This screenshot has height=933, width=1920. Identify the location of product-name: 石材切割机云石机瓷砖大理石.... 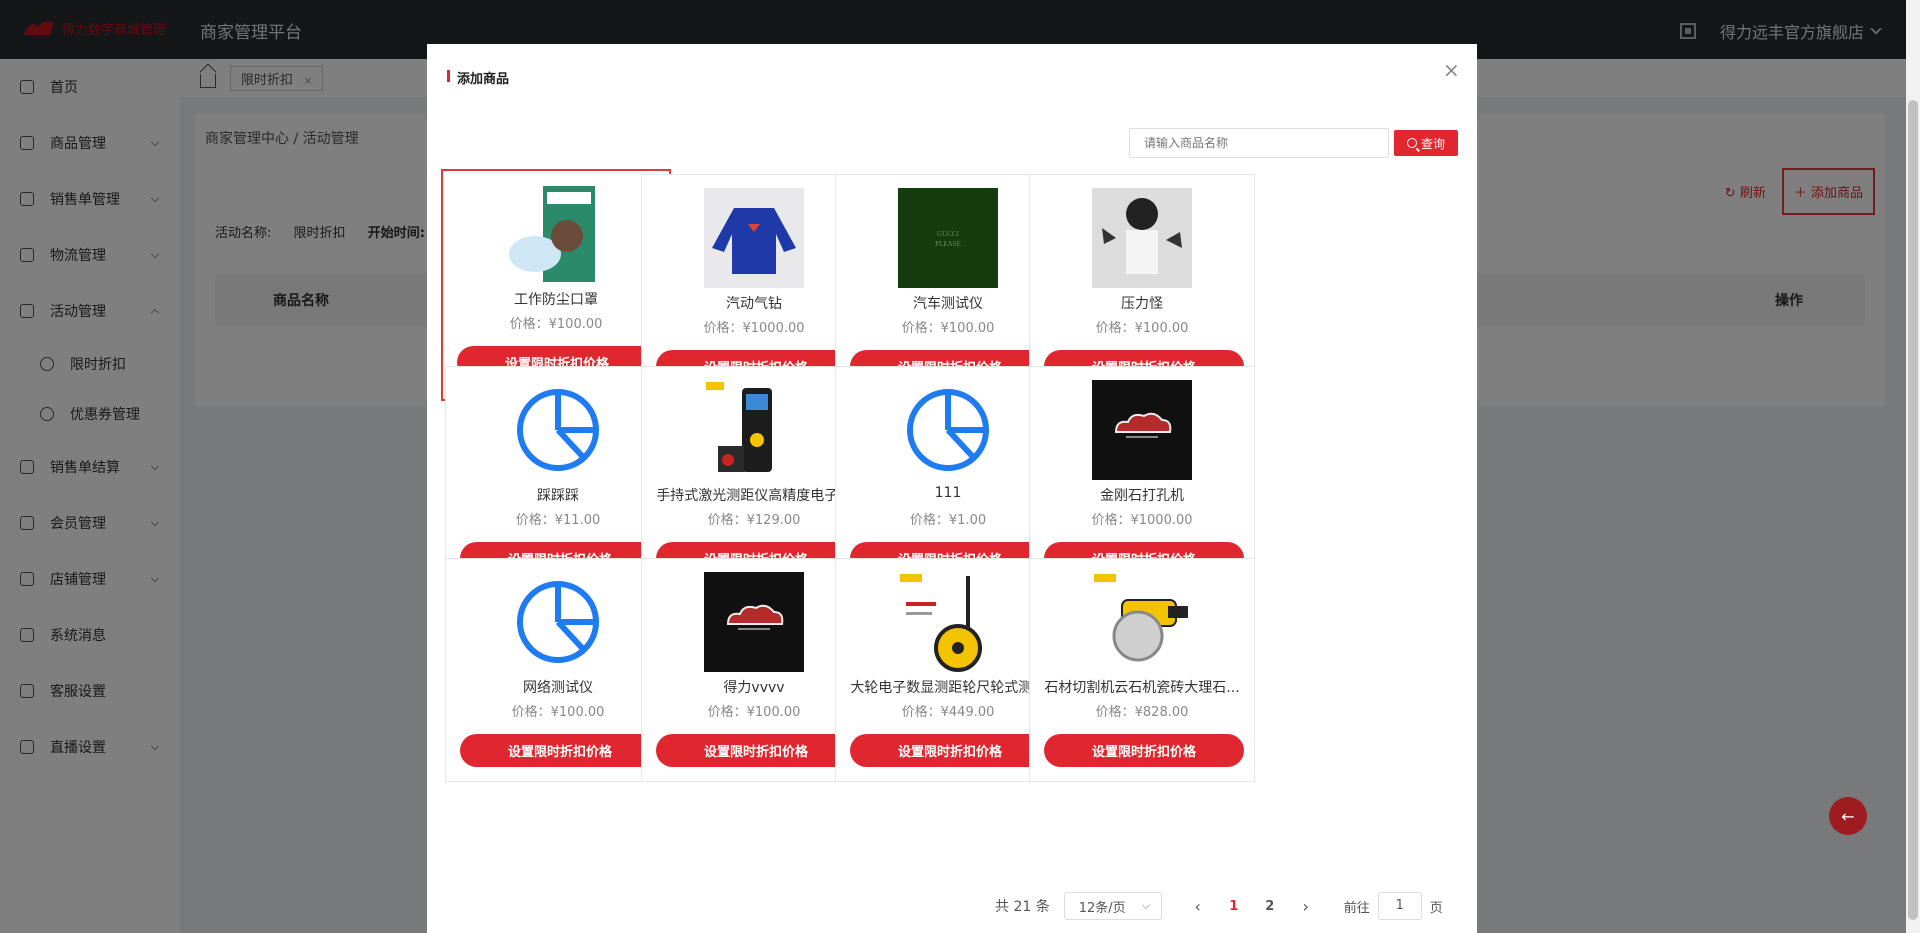
(1142, 688).